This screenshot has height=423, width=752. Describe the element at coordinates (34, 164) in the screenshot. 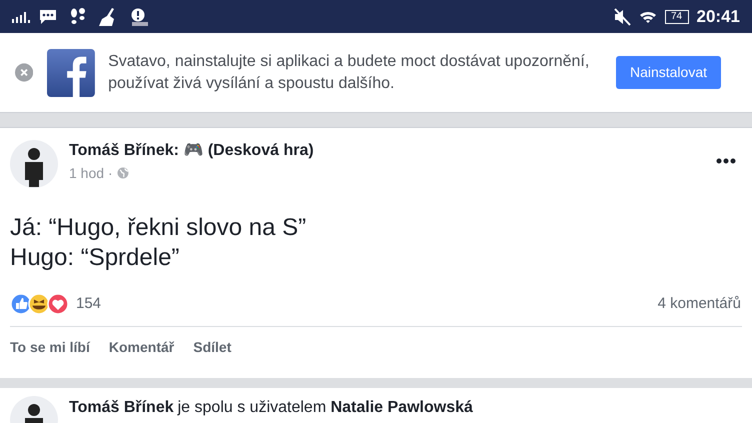

I see `avatar-icon` at that location.